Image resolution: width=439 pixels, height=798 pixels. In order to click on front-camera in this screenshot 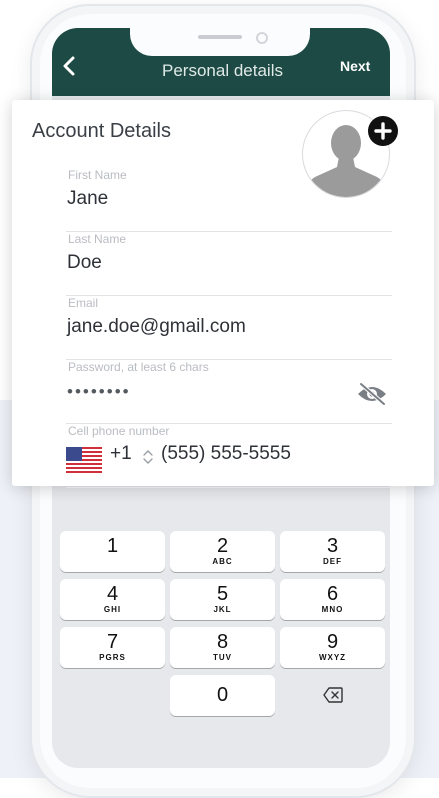, I will do `click(262, 38)`.